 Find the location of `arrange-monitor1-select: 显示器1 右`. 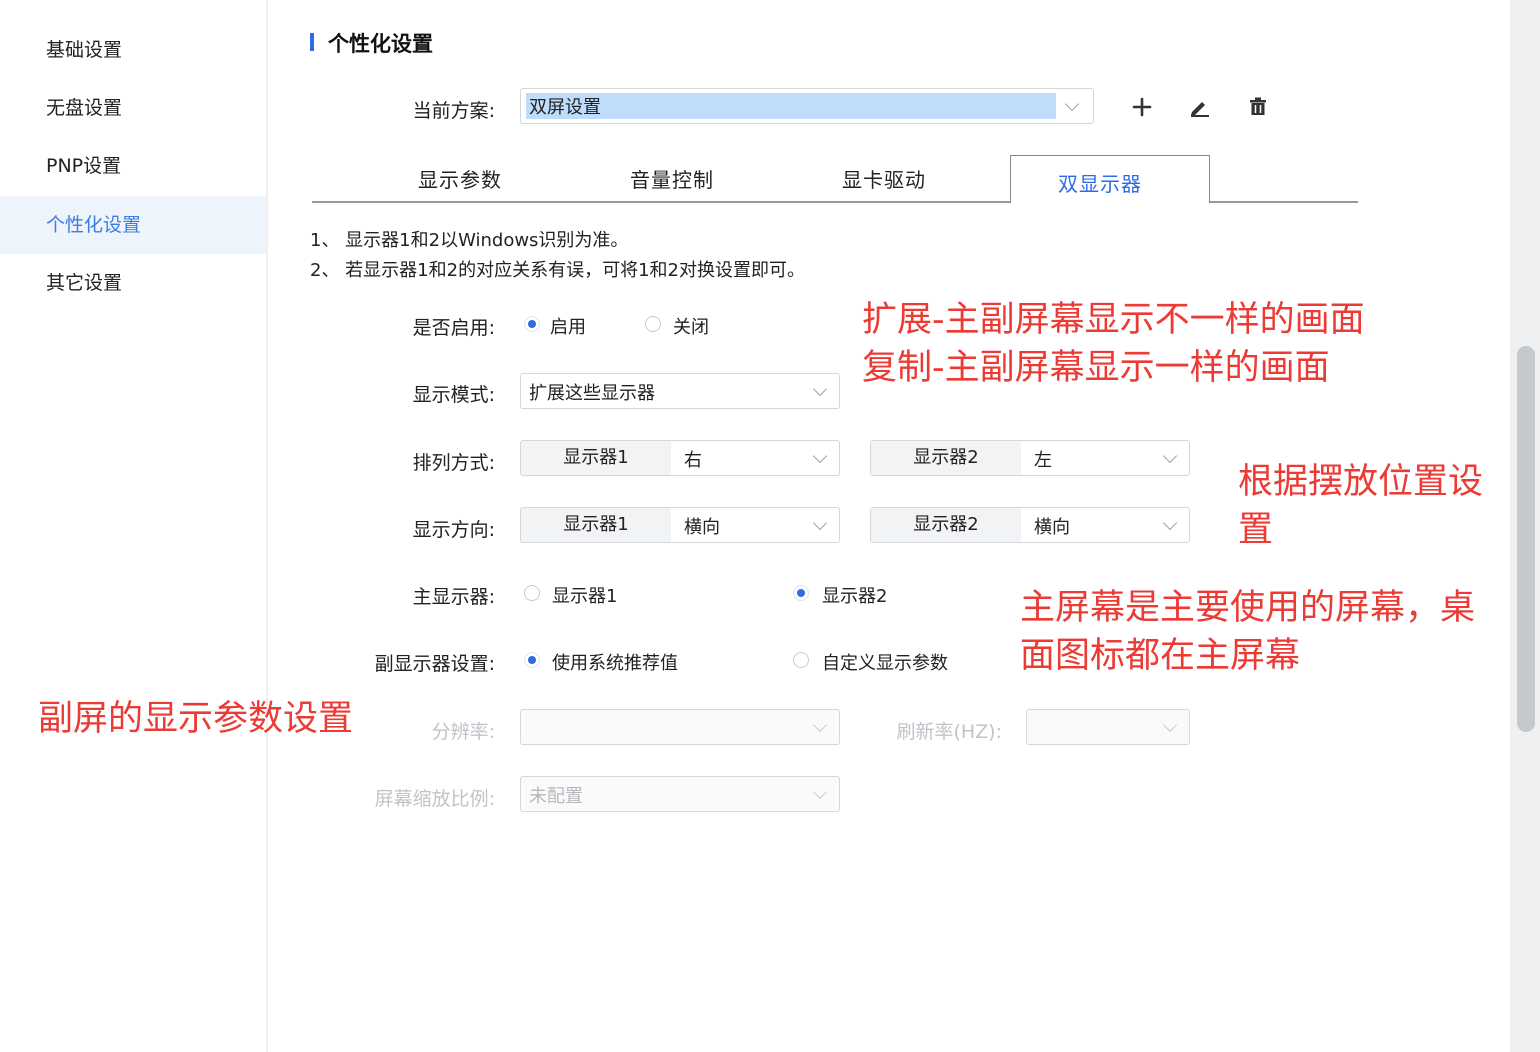

arrange-monitor1-select: 显示器1 右 is located at coordinates (680, 458).